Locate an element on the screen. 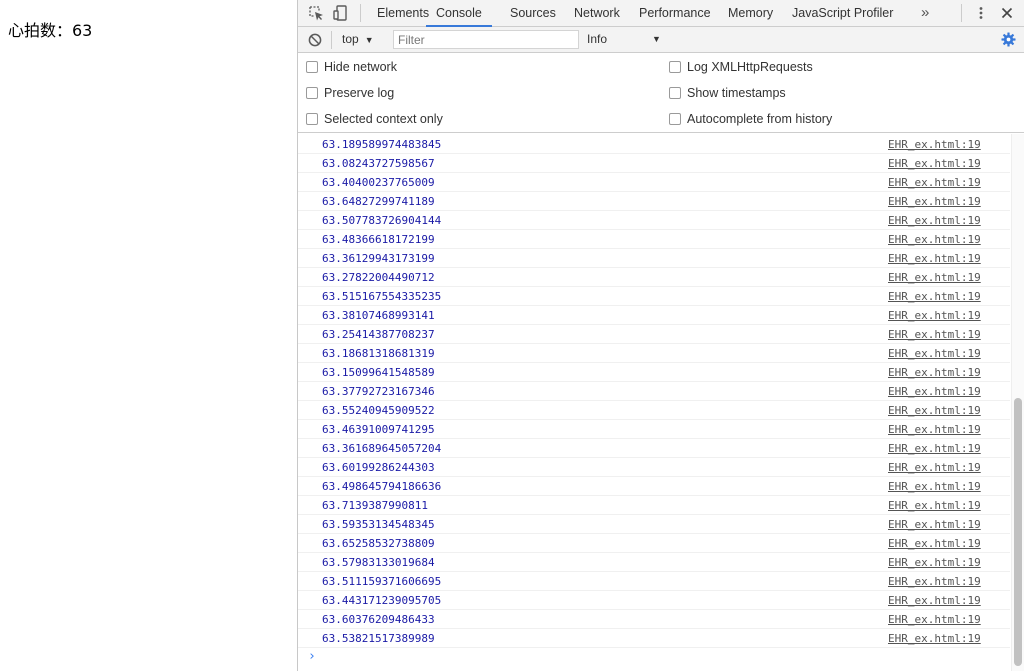  console-message-value: 63.507783726904144 is located at coordinates (382, 220).